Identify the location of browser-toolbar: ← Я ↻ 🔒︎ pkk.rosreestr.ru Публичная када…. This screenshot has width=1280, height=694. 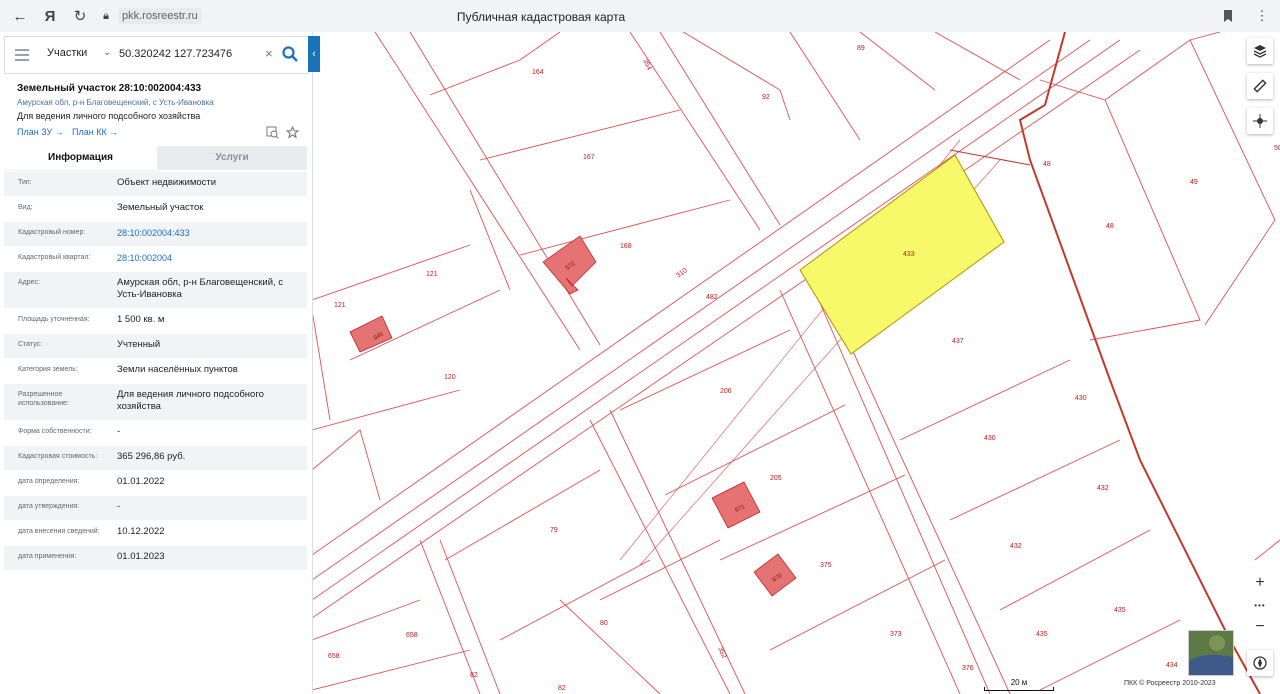
(640, 16).